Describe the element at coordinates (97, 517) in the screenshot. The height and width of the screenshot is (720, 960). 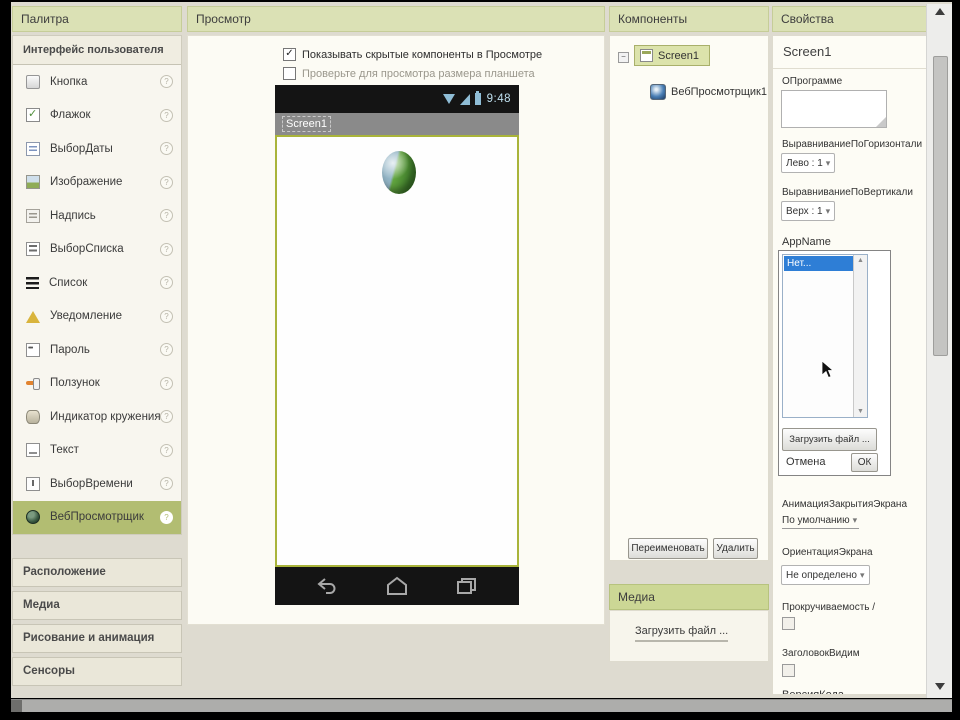
I see `palette-item-webviewer: ВебПросмотрщик ?` at that location.